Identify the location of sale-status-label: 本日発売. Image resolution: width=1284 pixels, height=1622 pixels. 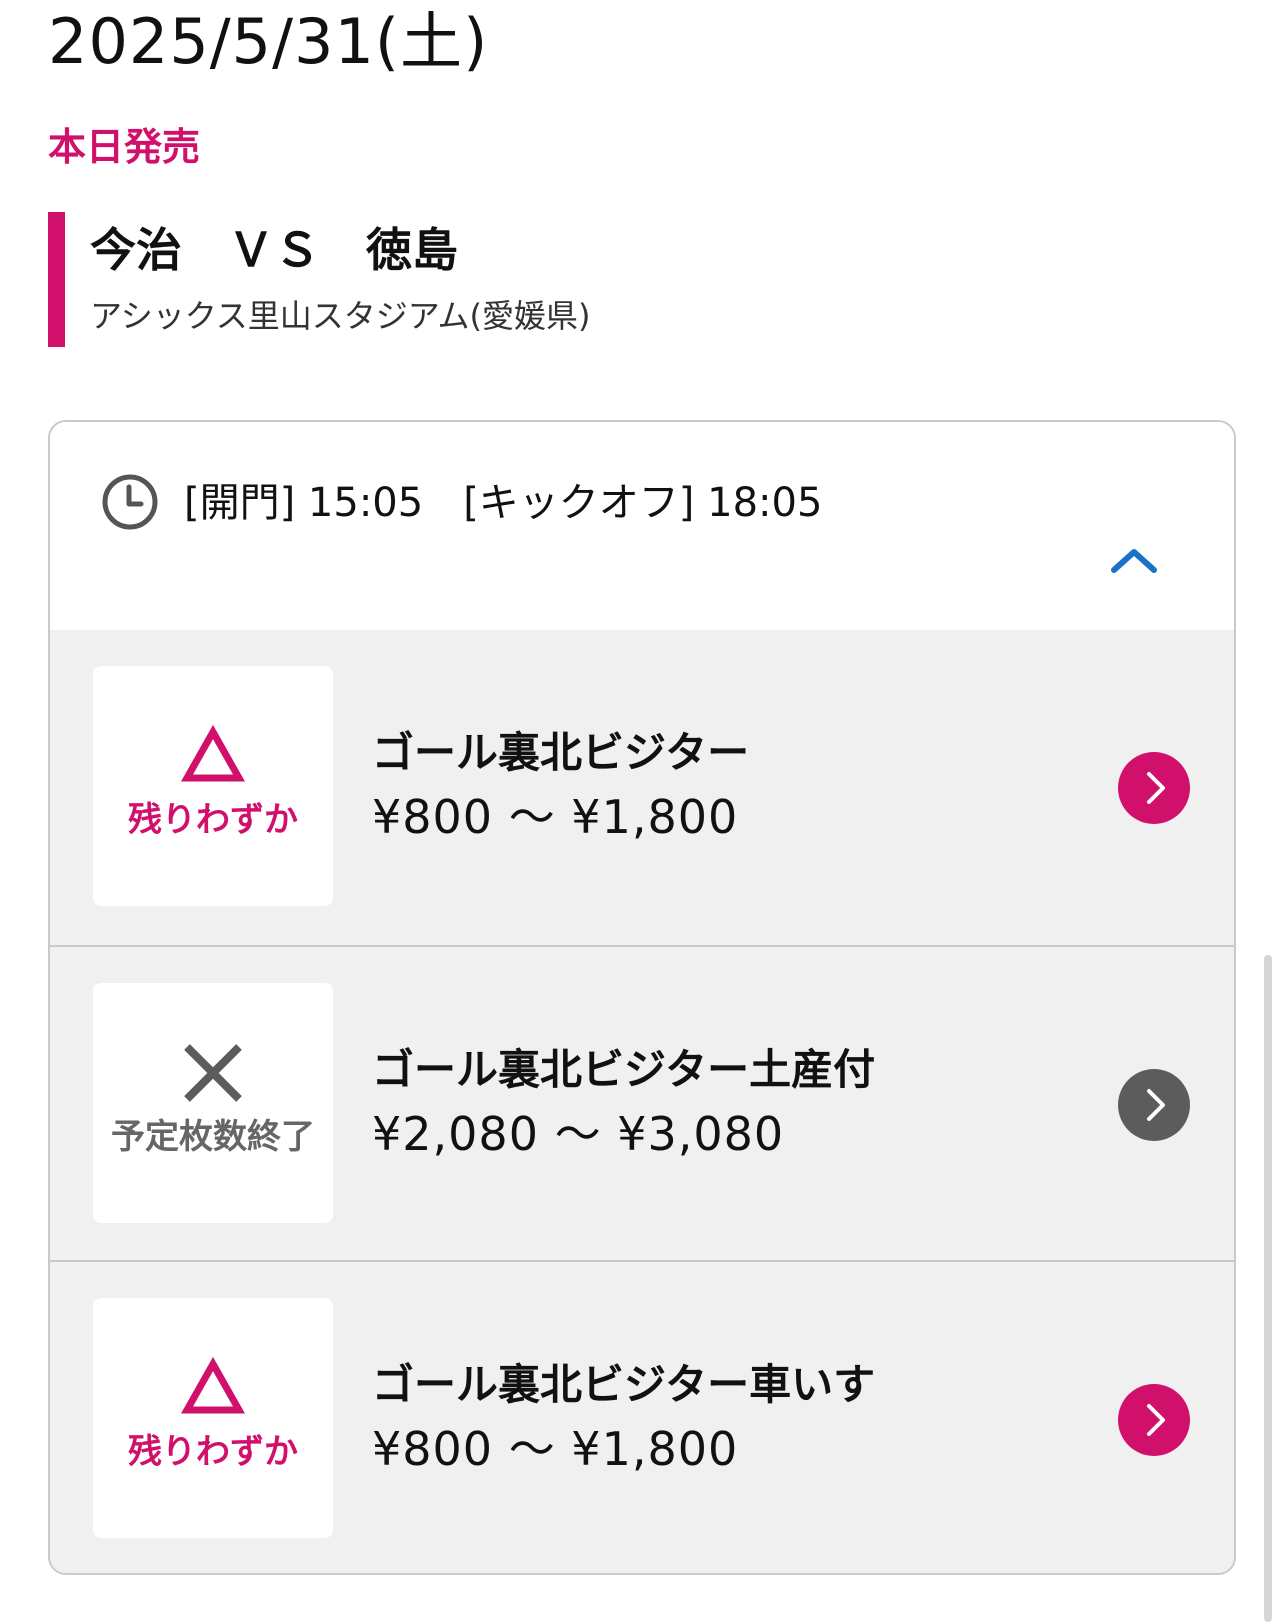
(124, 147).